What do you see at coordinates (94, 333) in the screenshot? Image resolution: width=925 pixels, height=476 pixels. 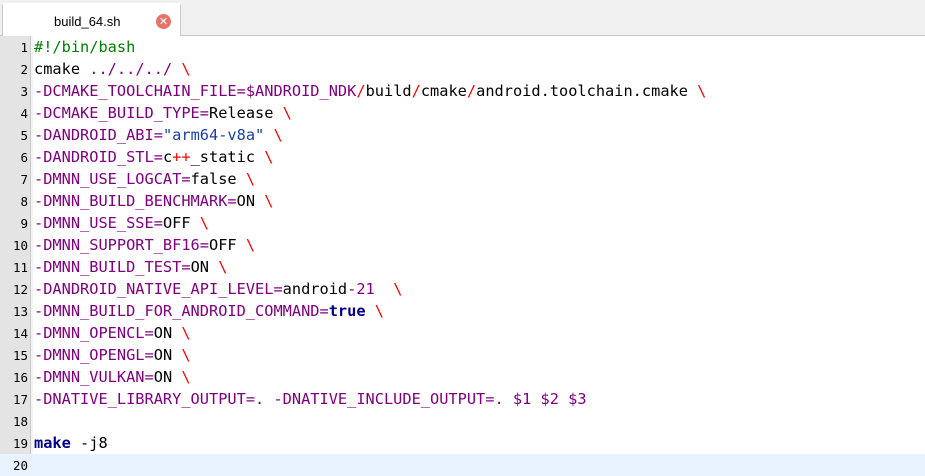 I see `code-token: -DMNN_OPENCL=` at bounding box center [94, 333].